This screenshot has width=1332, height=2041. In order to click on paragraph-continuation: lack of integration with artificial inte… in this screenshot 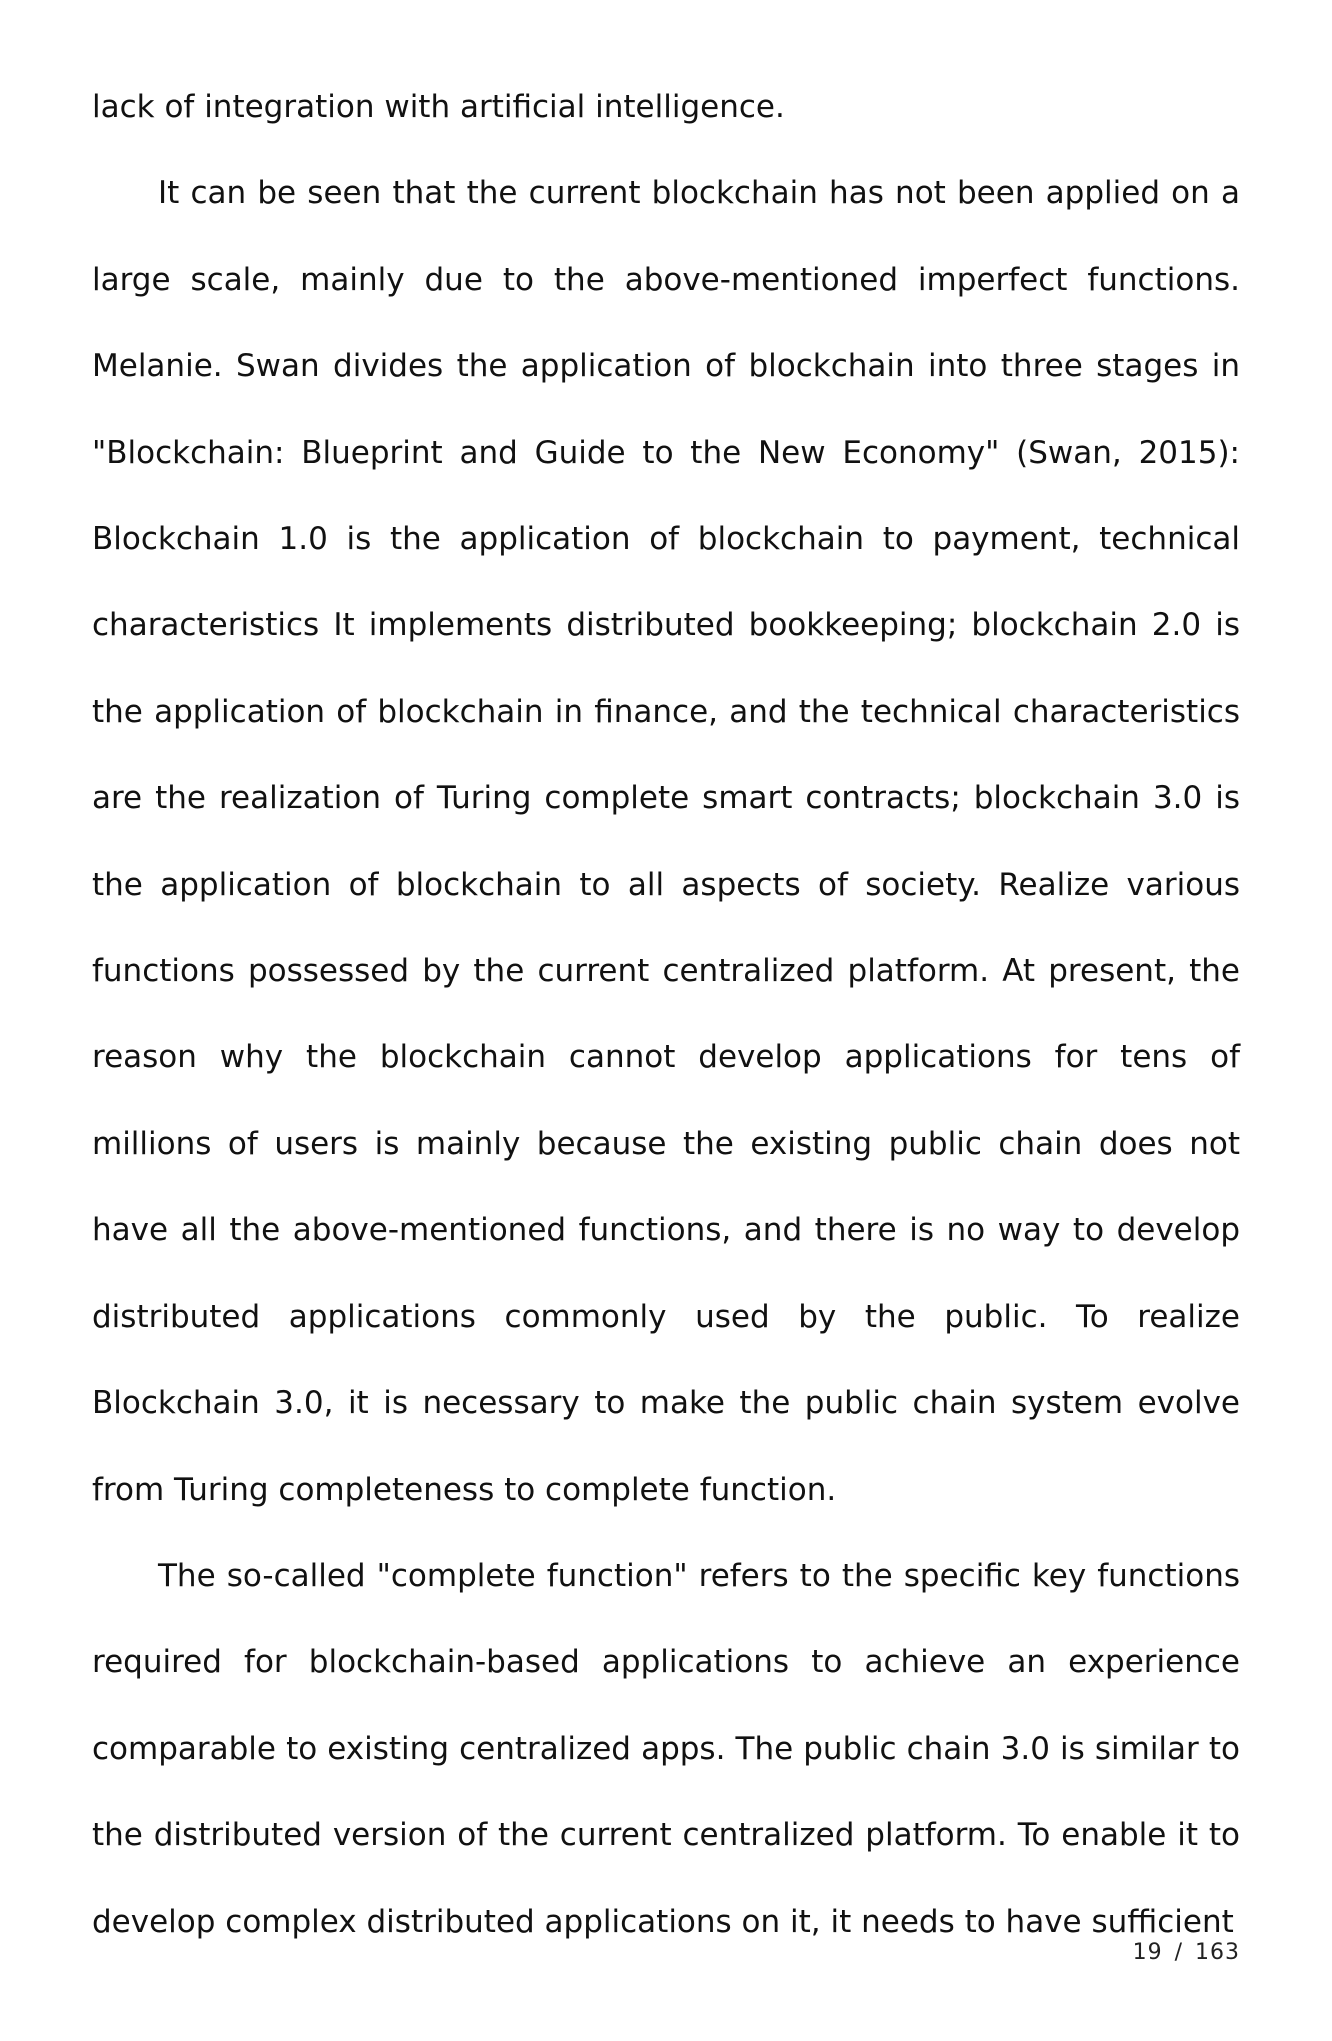, I will do `click(438, 107)`.